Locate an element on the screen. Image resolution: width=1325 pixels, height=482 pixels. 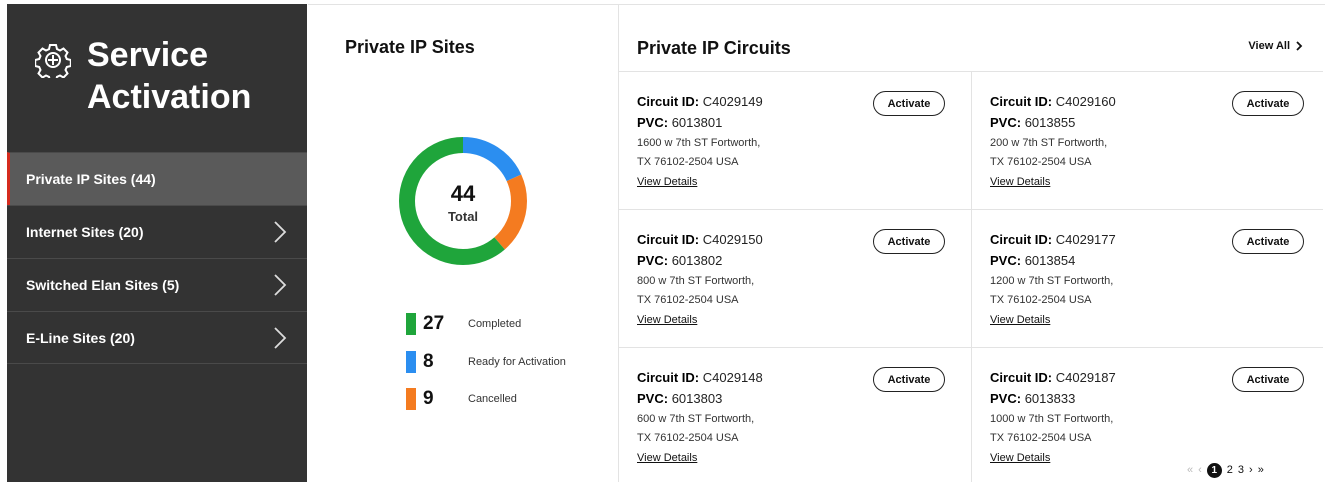
last-page-button: » is located at coordinates (1261, 470).